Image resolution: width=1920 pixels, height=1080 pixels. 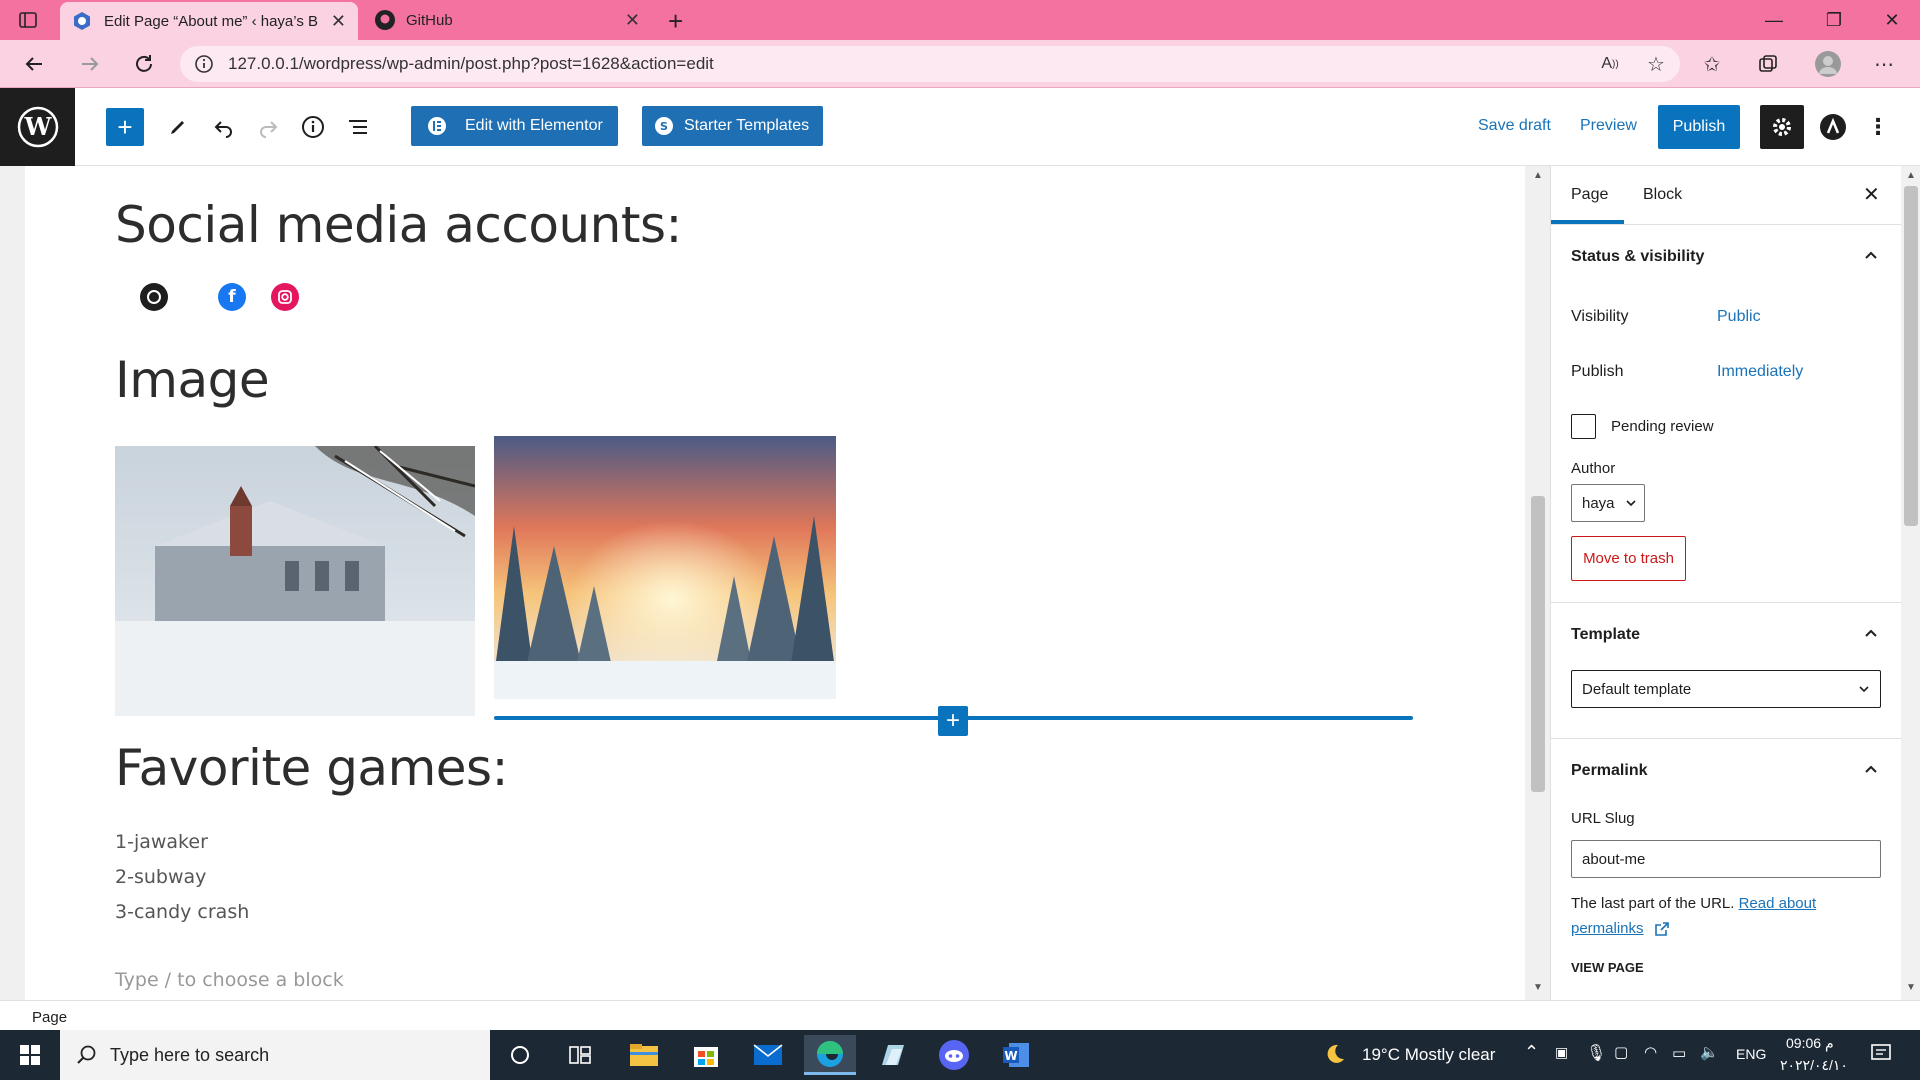 What do you see at coordinates (311, 768) in the screenshot?
I see `heading-favorite-games: Favorite games:` at bounding box center [311, 768].